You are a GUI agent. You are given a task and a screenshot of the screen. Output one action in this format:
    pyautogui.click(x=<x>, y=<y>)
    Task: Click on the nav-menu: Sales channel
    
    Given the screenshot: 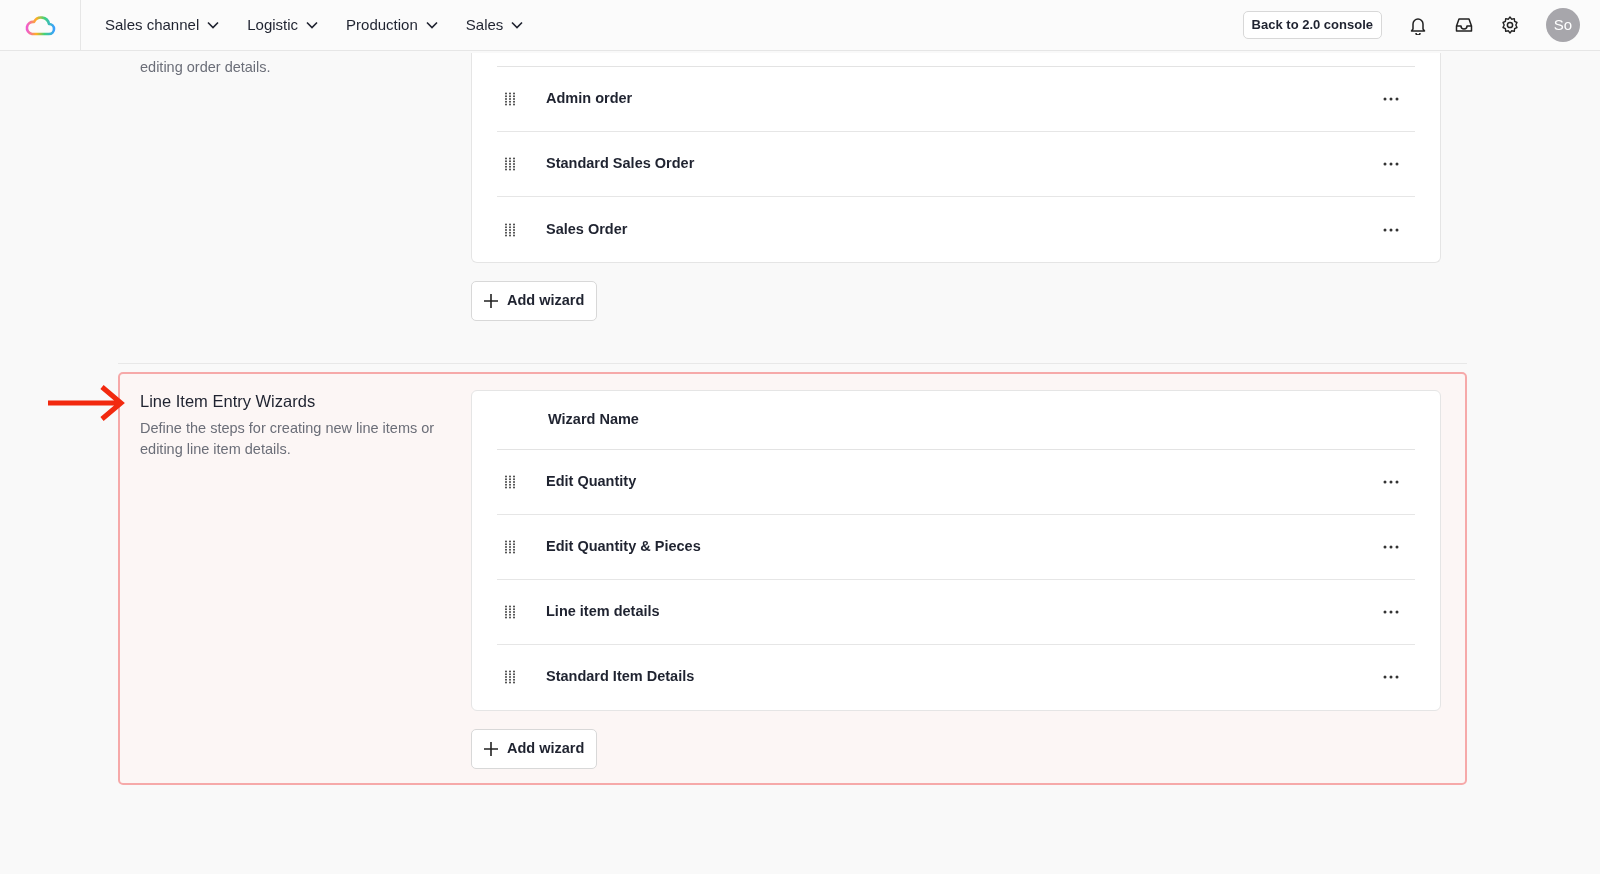 What is the action you would take?
    pyautogui.click(x=162, y=25)
    